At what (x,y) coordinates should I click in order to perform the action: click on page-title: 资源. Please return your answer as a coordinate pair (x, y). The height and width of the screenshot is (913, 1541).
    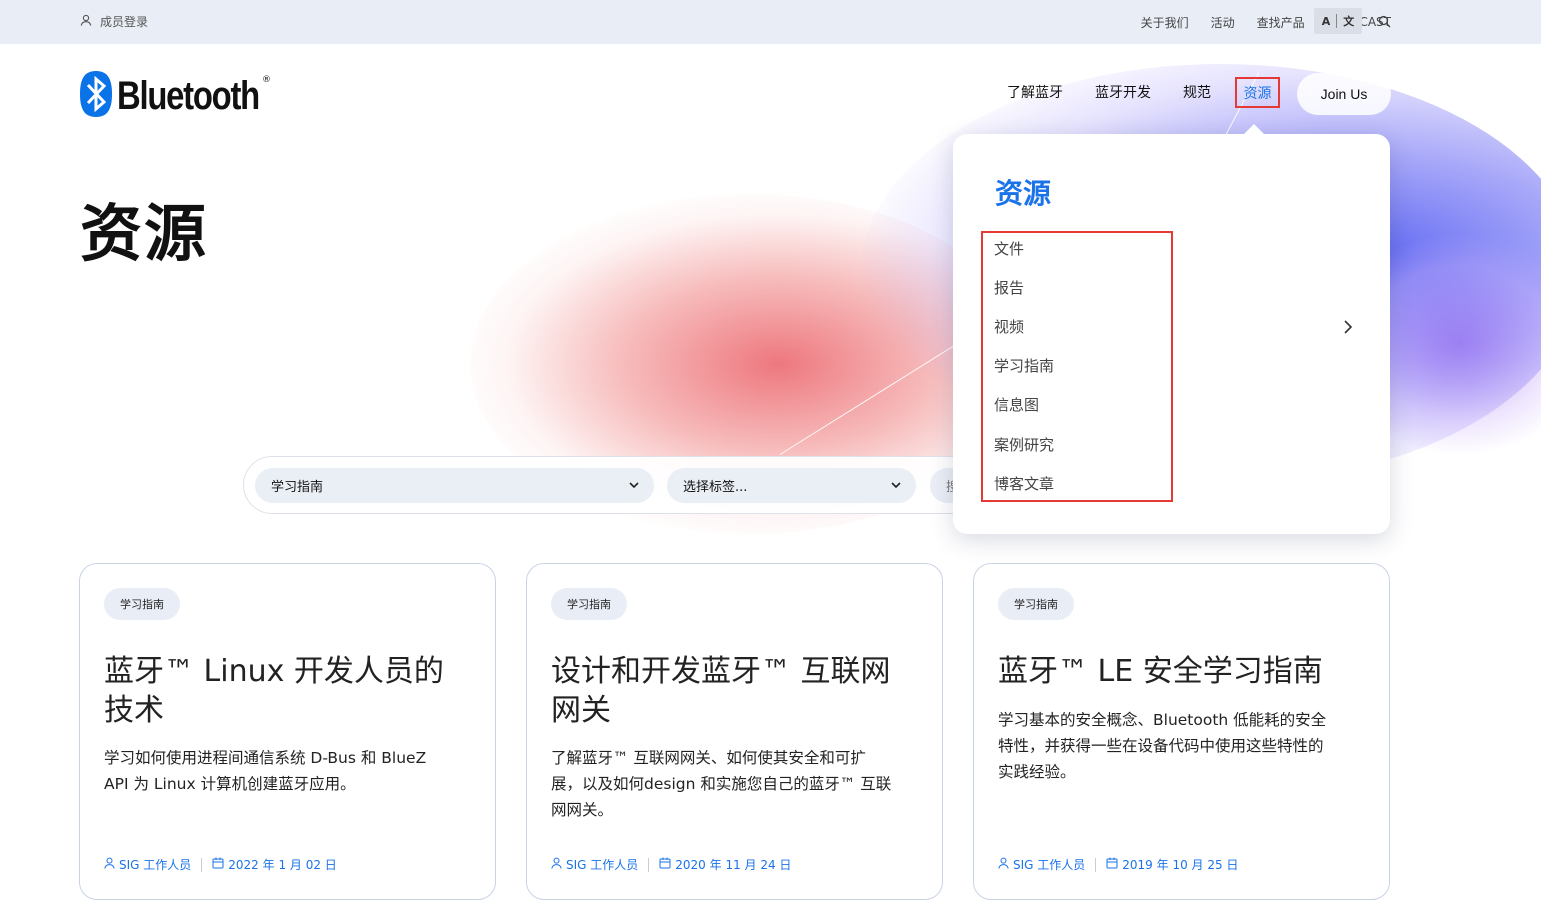
    Looking at the image, I should click on (144, 233).